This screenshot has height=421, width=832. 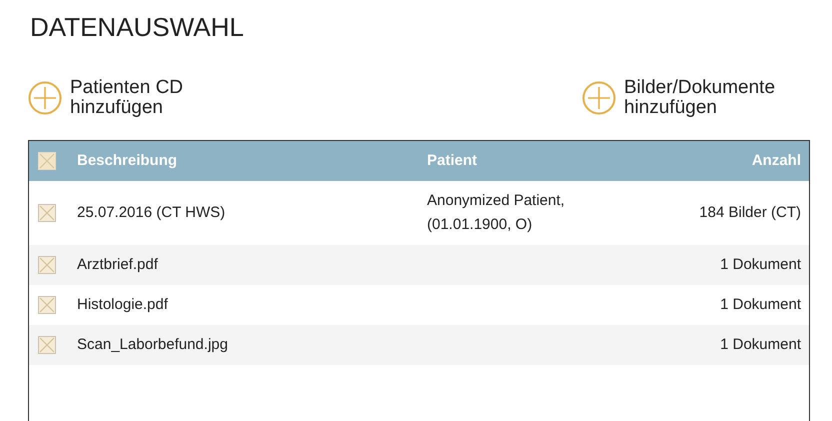 What do you see at coordinates (128, 98) in the screenshot?
I see `add-button: Patienten CD hinzufügen` at bounding box center [128, 98].